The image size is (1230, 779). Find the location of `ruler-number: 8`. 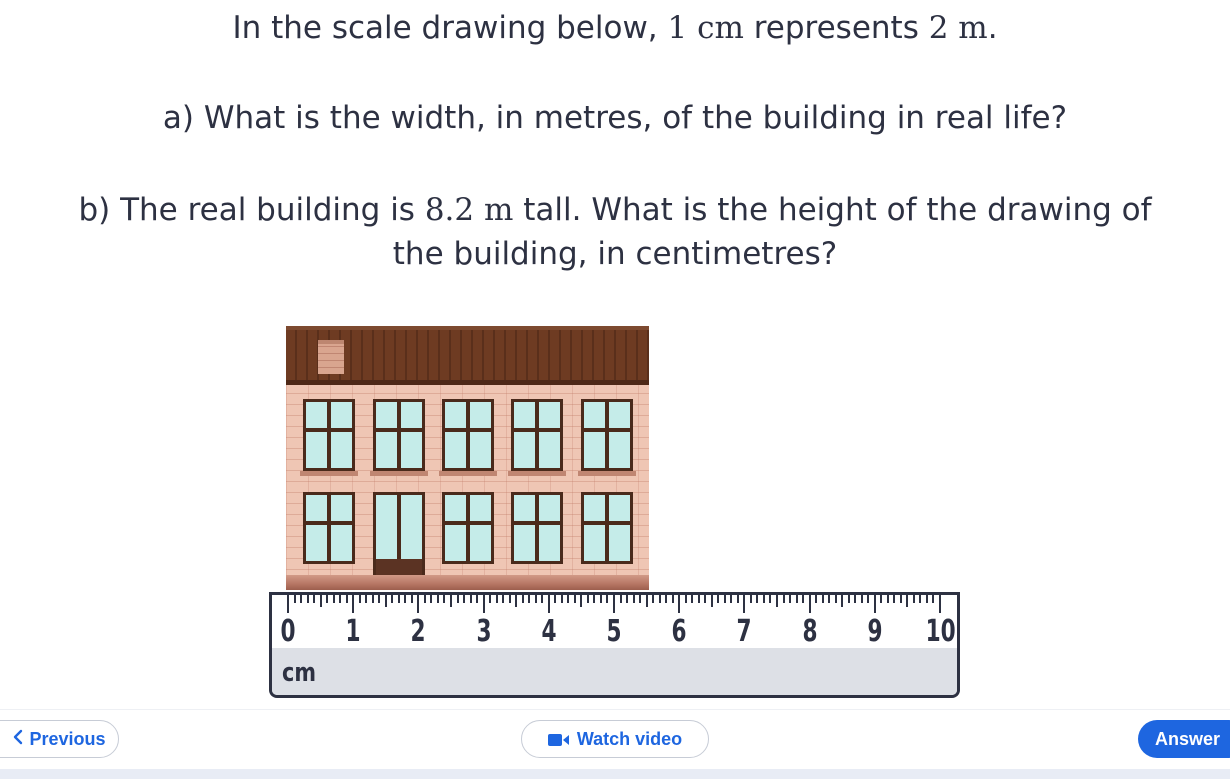

ruler-number: 8 is located at coordinates (810, 631).